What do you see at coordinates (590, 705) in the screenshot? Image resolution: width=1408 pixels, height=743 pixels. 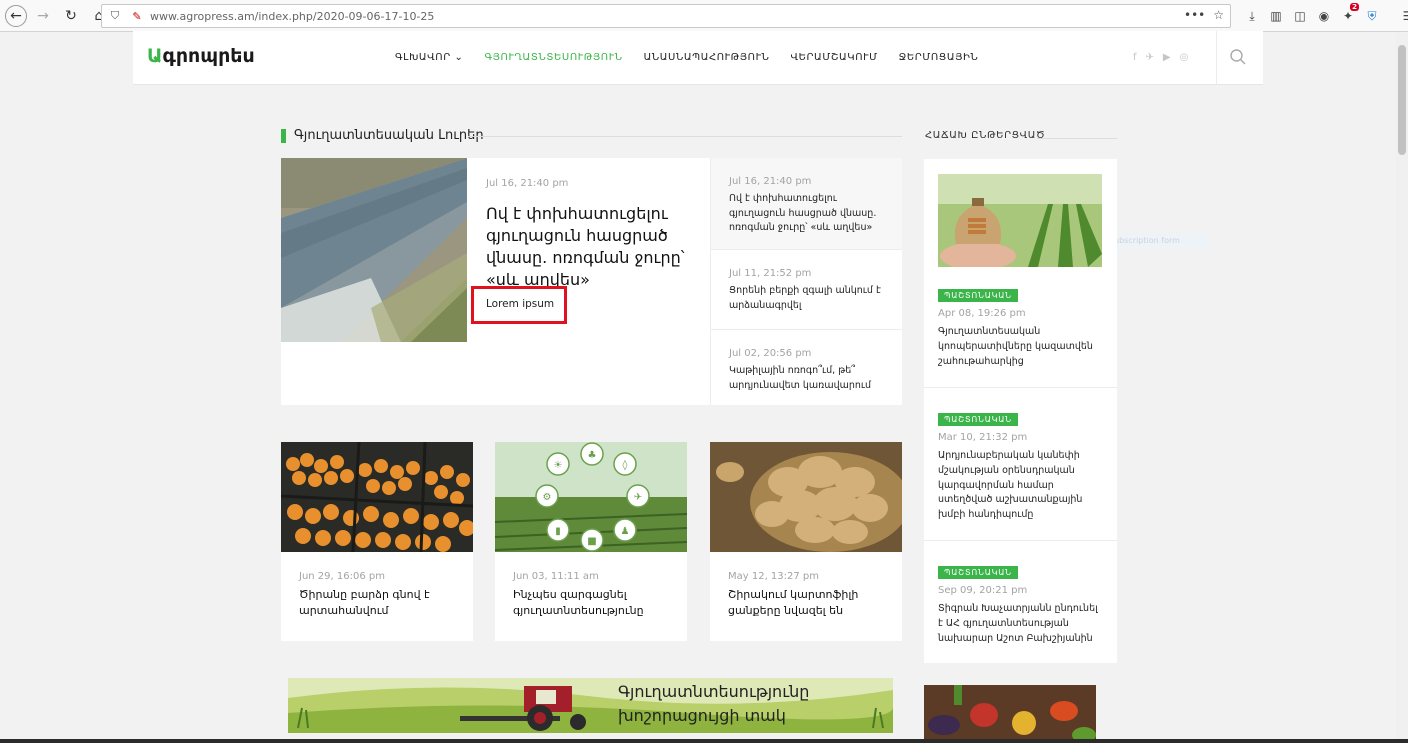 I see `promo-banner: Գյուղատնտեսությունը խոշորացույցի տակ` at bounding box center [590, 705].